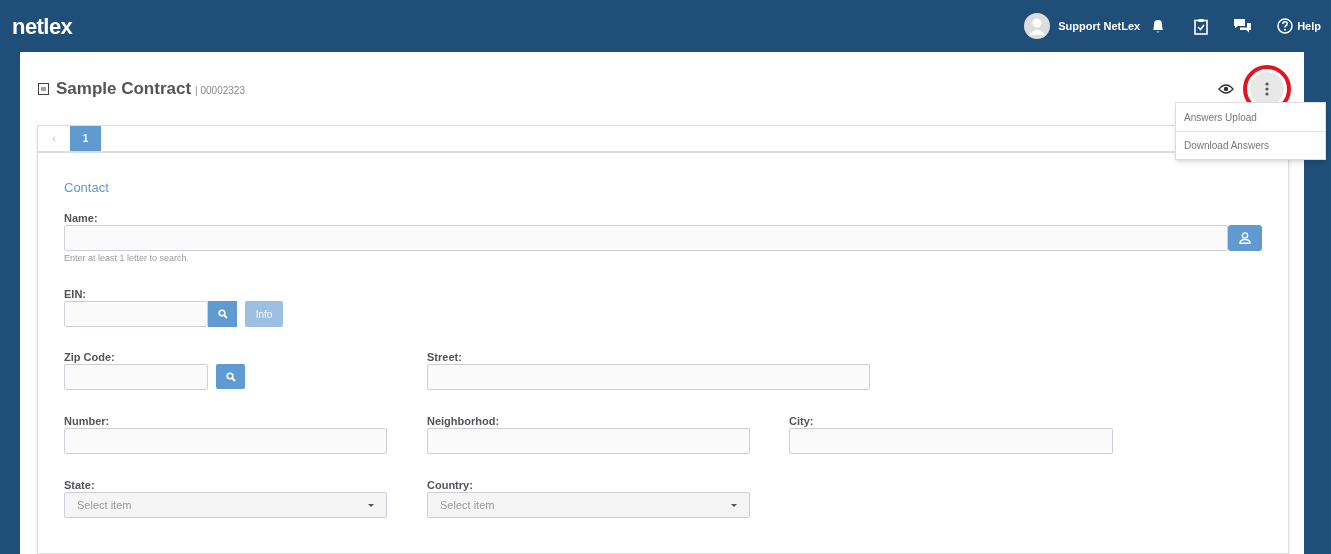 Image resolution: width=1331 pixels, height=554 pixels. What do you see at coordinates (220, 91) in the screenshot?
I see `document-number: | 00002323` at bounding box center [220, 91].